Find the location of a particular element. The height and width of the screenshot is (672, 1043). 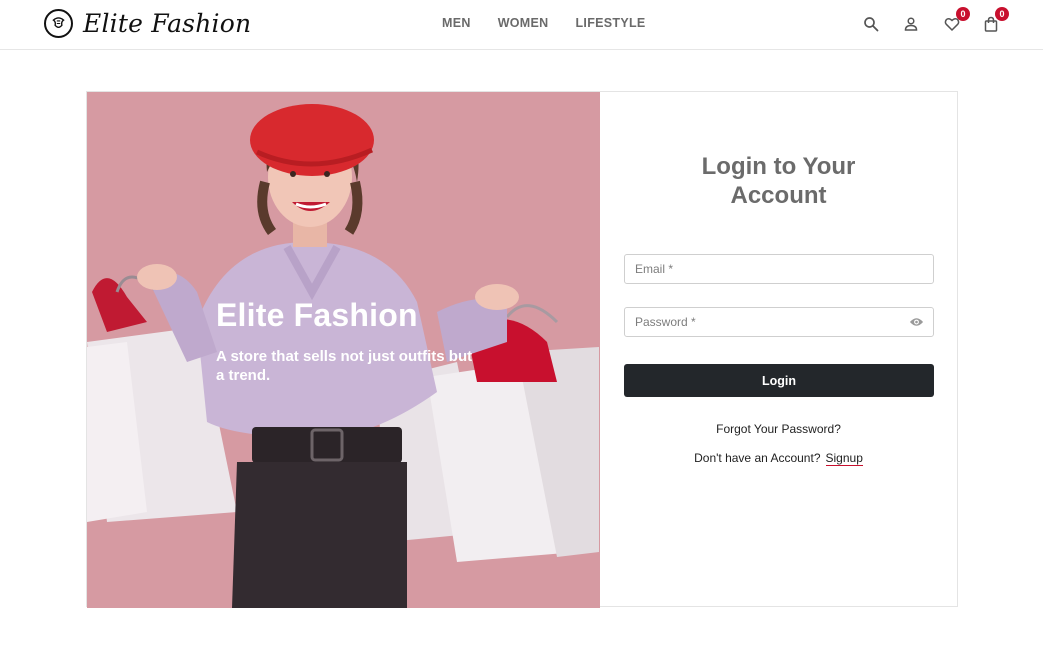

login-heading: Login to Your Account is located at coordinates (778, 181).